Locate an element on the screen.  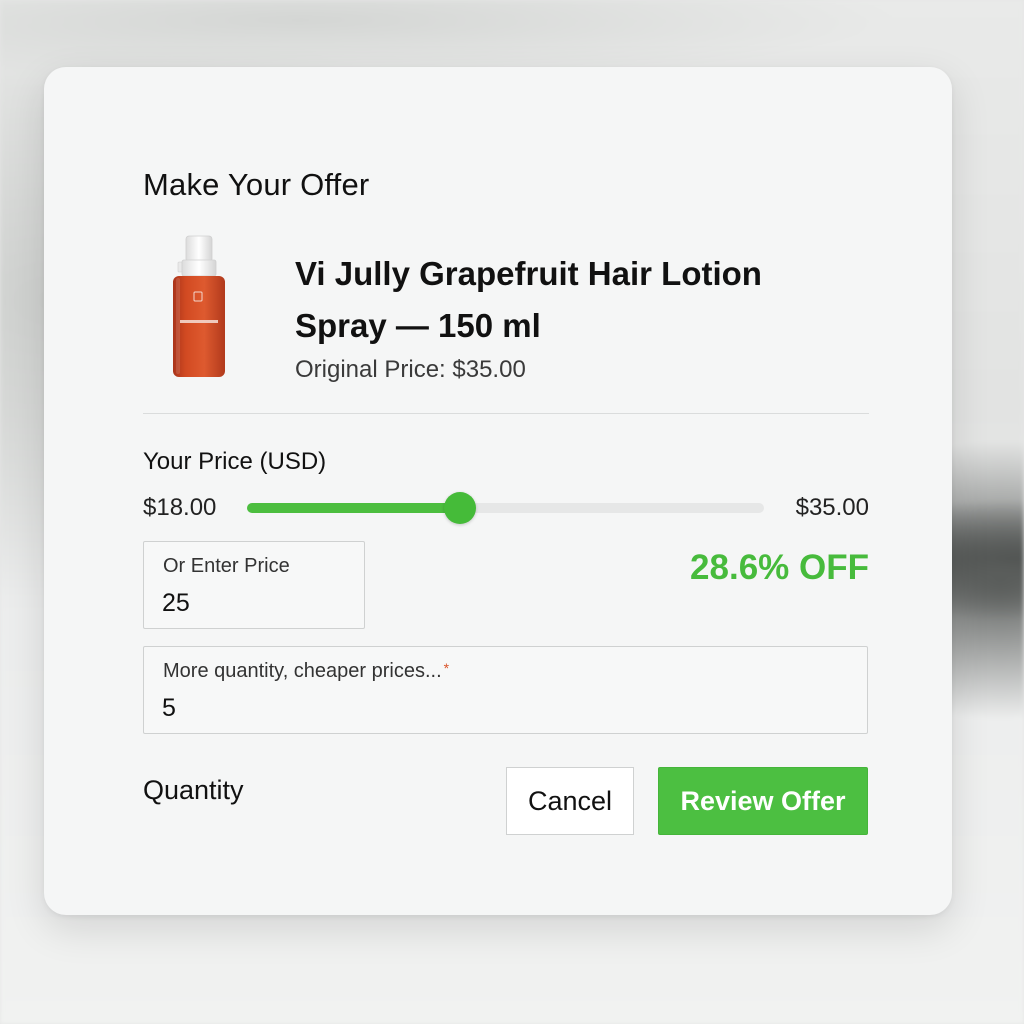
dialog-title: Make Your Offer is located at coordinates (256, 184).